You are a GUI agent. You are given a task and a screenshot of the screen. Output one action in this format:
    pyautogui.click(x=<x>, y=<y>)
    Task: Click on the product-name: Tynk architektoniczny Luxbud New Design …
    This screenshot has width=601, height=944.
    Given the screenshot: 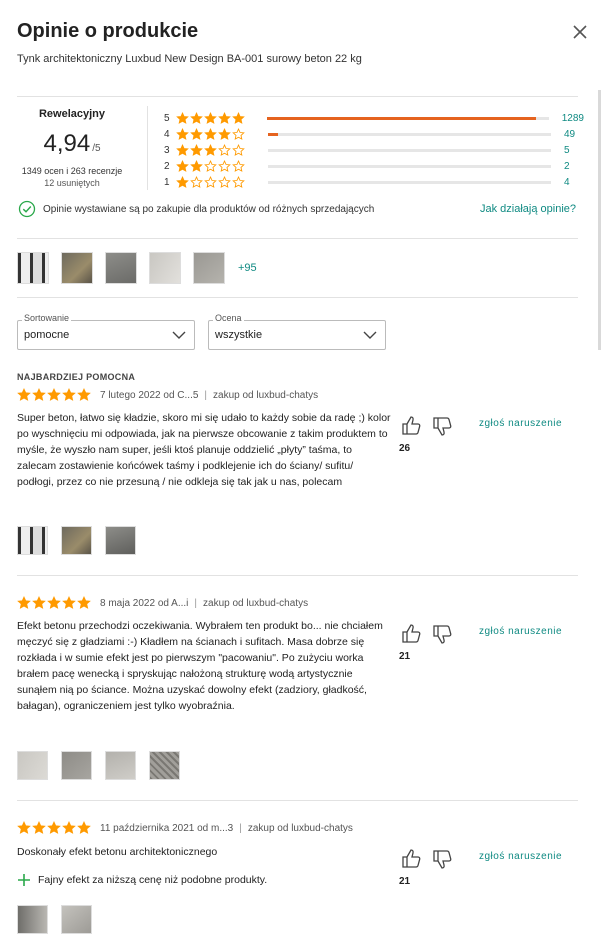 What is the action you would take?
    pyautogui.click(x=189, y=59)
    